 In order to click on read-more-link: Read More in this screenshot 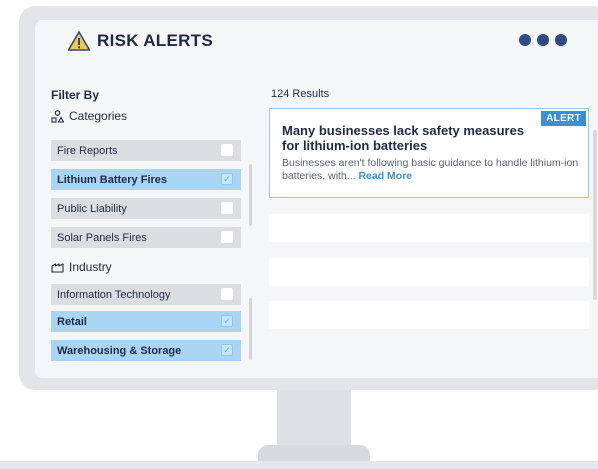, I will do `click(385, 176)`.